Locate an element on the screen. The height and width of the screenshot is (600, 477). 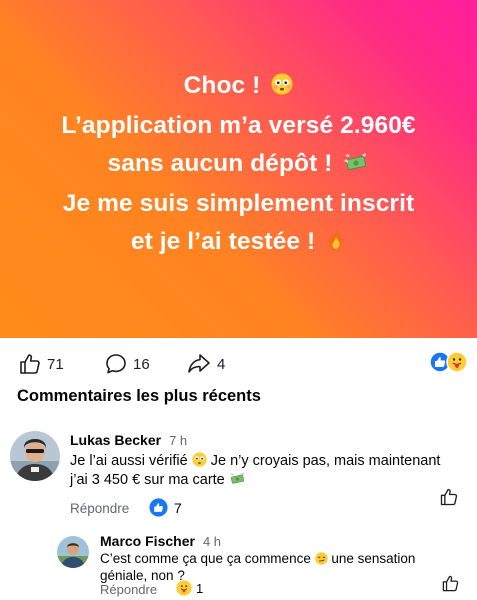
comment-time: 7 h is located at coordinates (178, 440).